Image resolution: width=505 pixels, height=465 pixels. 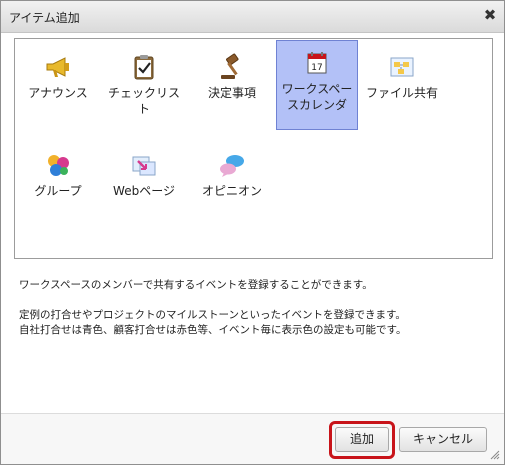 I want to click on close-icon: ✖, so click(x=490, y=15).